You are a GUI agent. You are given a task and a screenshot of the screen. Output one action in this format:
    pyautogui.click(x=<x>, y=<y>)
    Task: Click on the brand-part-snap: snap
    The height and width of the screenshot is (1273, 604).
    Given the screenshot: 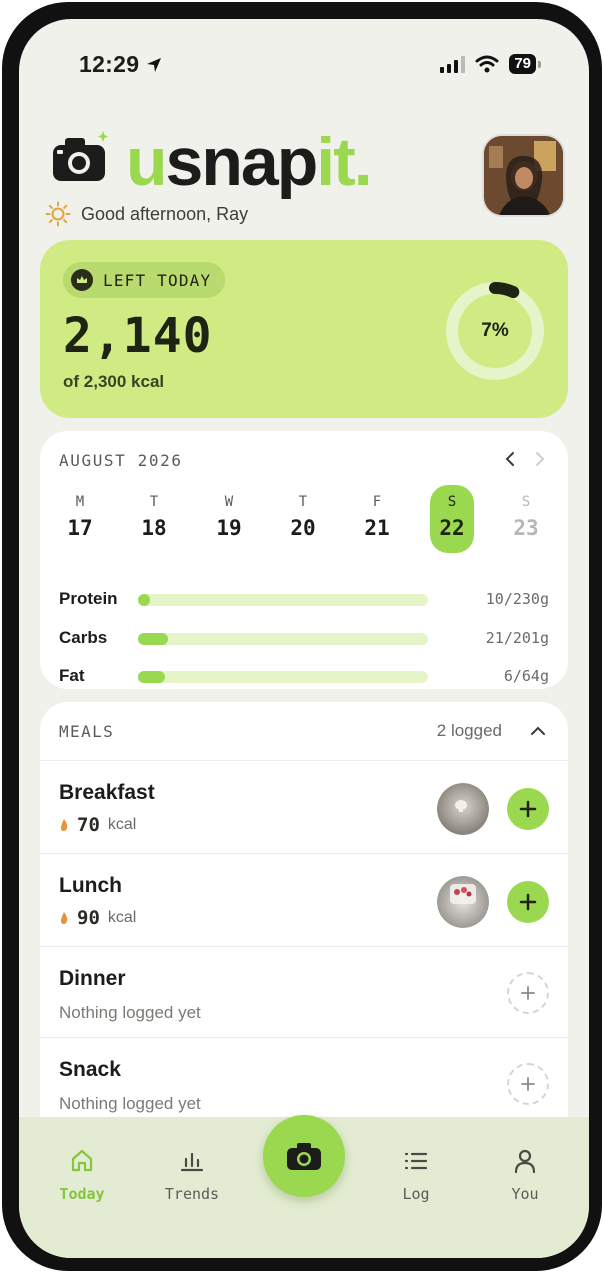 What is the action you would take?
    pyautogui.click(x=242, y=162)
    